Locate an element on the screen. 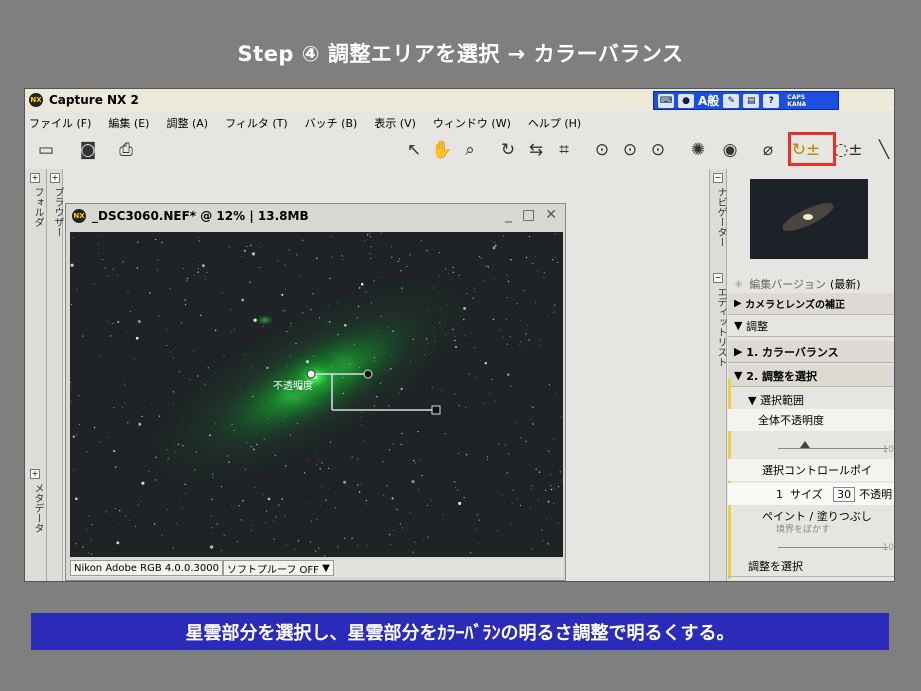  crop-tool-icon: ⌗ is located at coordinates (564, 150).